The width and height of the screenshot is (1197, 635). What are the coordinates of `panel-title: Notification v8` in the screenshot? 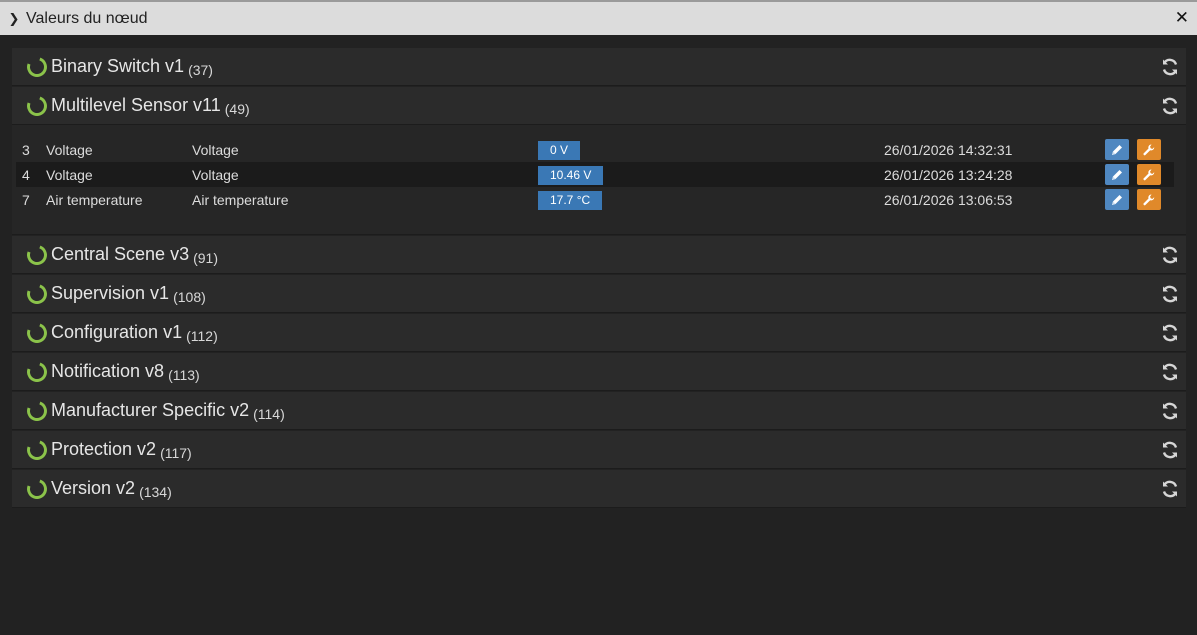 It's located at (108, 371).